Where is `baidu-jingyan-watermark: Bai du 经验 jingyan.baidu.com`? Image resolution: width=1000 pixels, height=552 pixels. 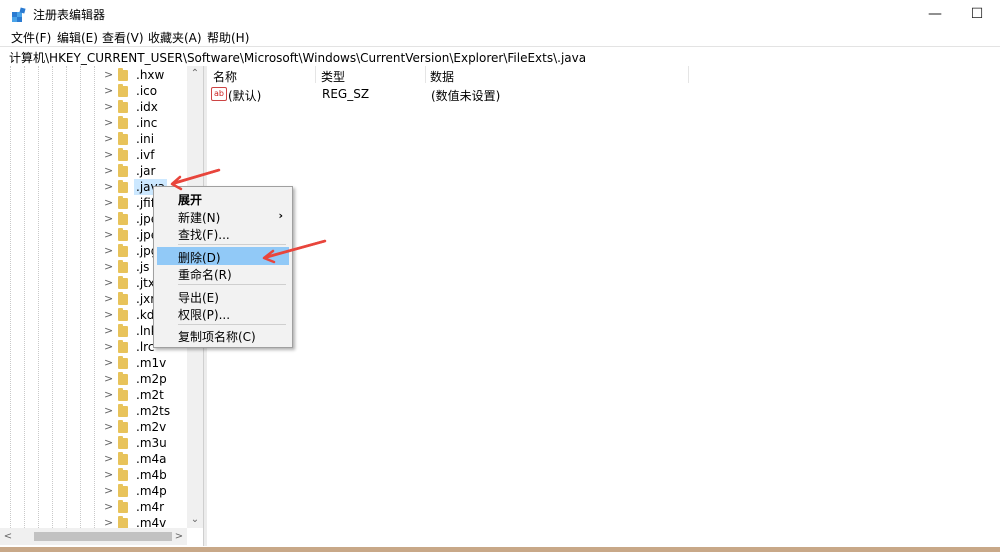 baidu-jingyan-watermark: Bai du 经验 jingyan.baidu.com is located at coordinates (880, 495).